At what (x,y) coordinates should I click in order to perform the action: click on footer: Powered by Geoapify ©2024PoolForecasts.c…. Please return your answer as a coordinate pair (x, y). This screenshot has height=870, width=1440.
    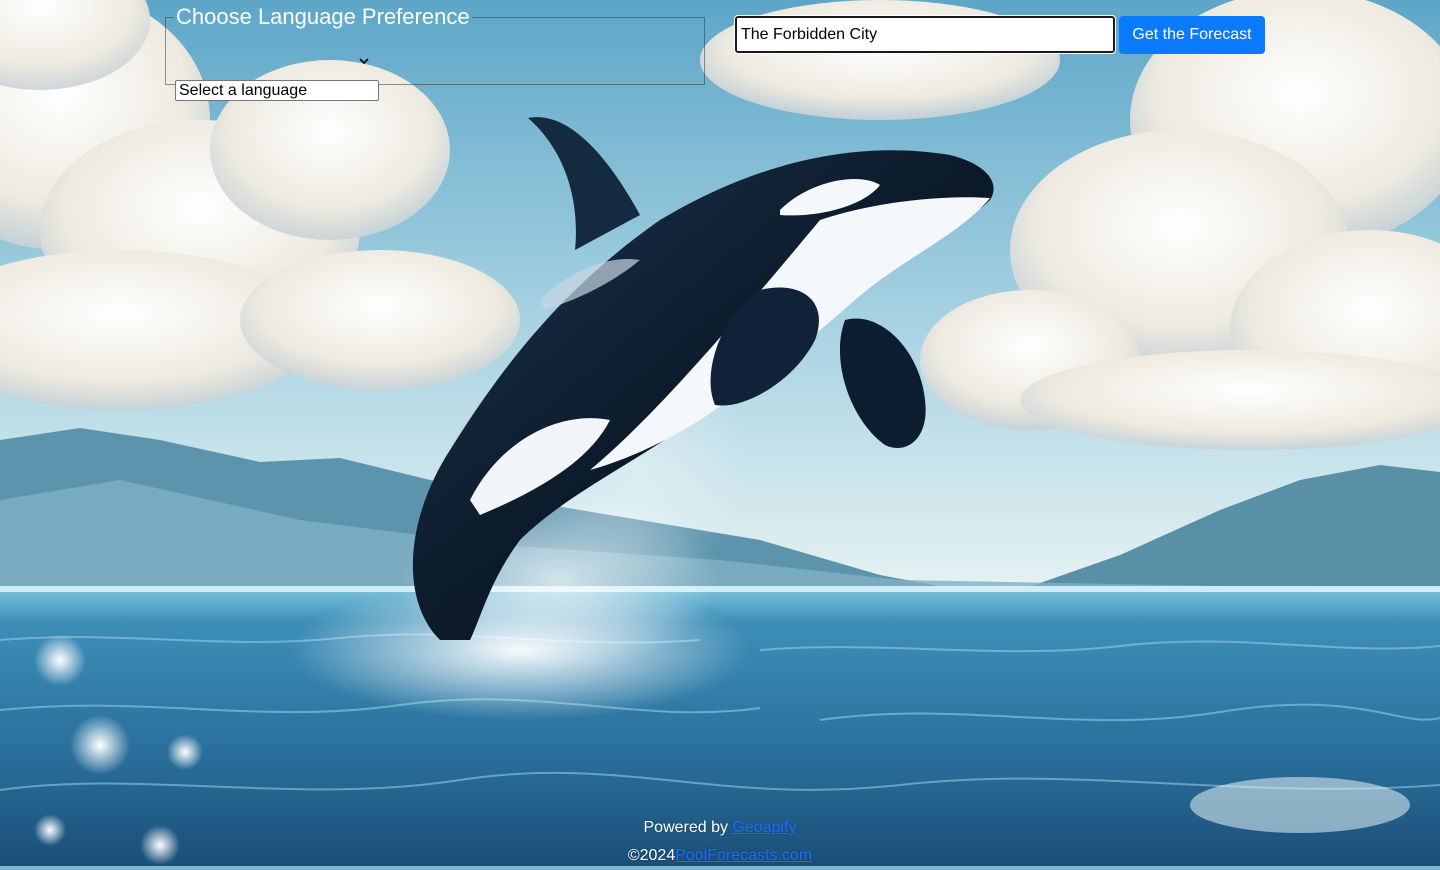
    Looking at the image, I should click on (720, 842).